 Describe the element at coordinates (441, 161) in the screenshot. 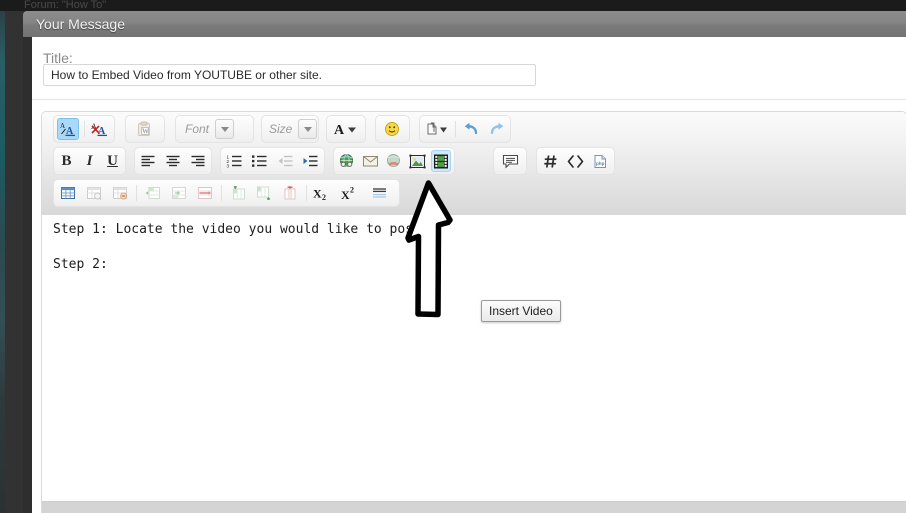

I see `insert-video-icon` at that location.